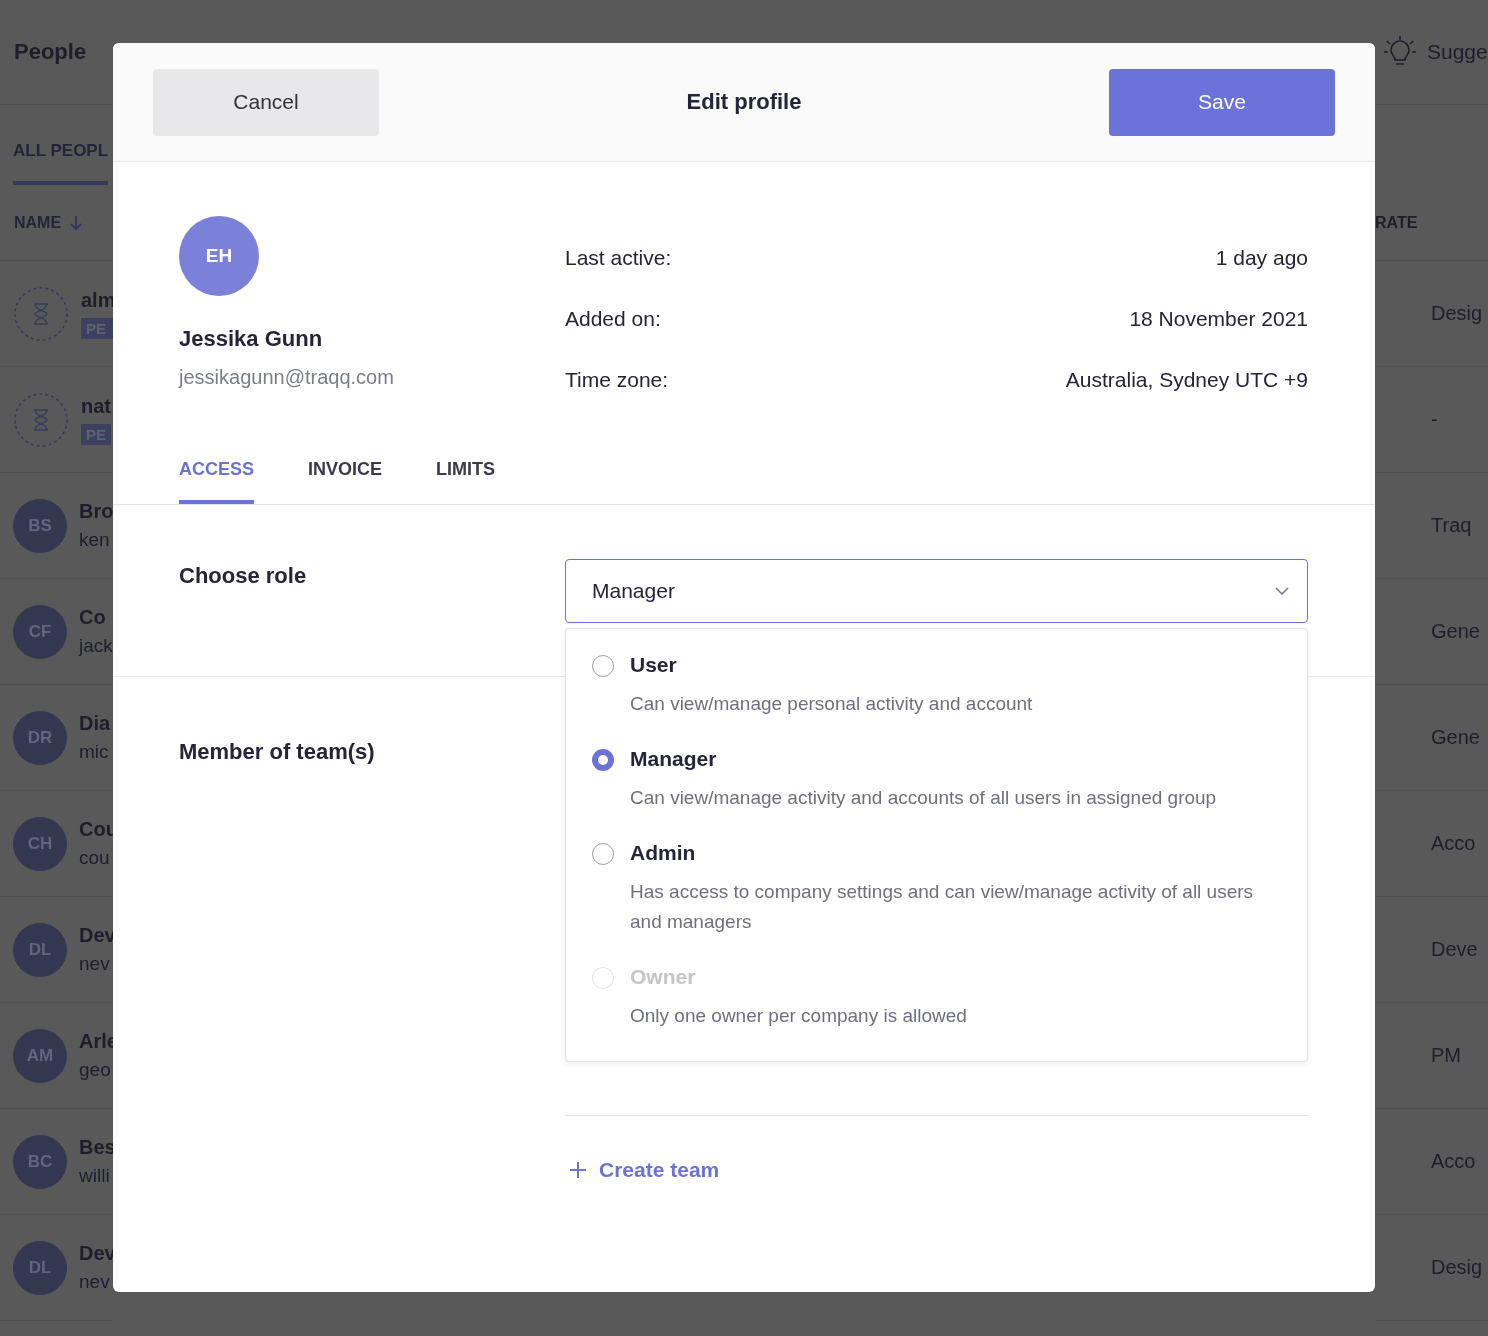 This screenshot has width=1488, height=1336. What do you see at coordinates (942, 907) in the screenshot?
I see `role-description: Has access to company settings and can view/manage activity of all users and managers` at bounding box center [942, 907].